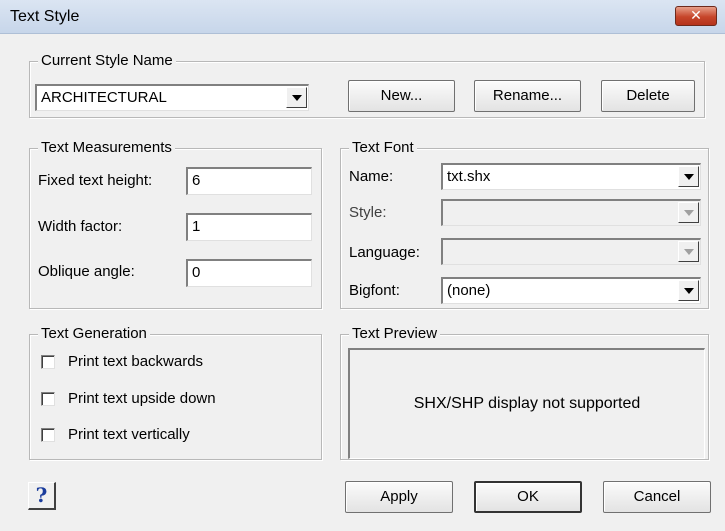 This screenshot has width=725, height=531. I want to click on text-font-legend: Text Font, so click(383, 148).